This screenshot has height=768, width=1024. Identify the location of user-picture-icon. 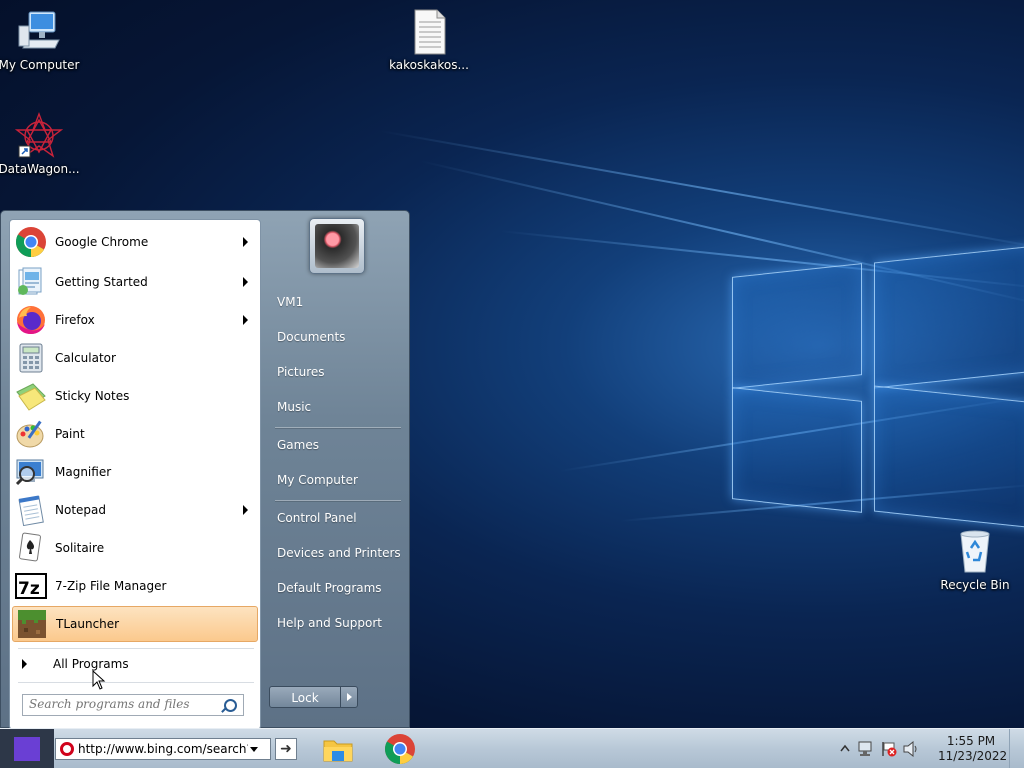
(337, 246).